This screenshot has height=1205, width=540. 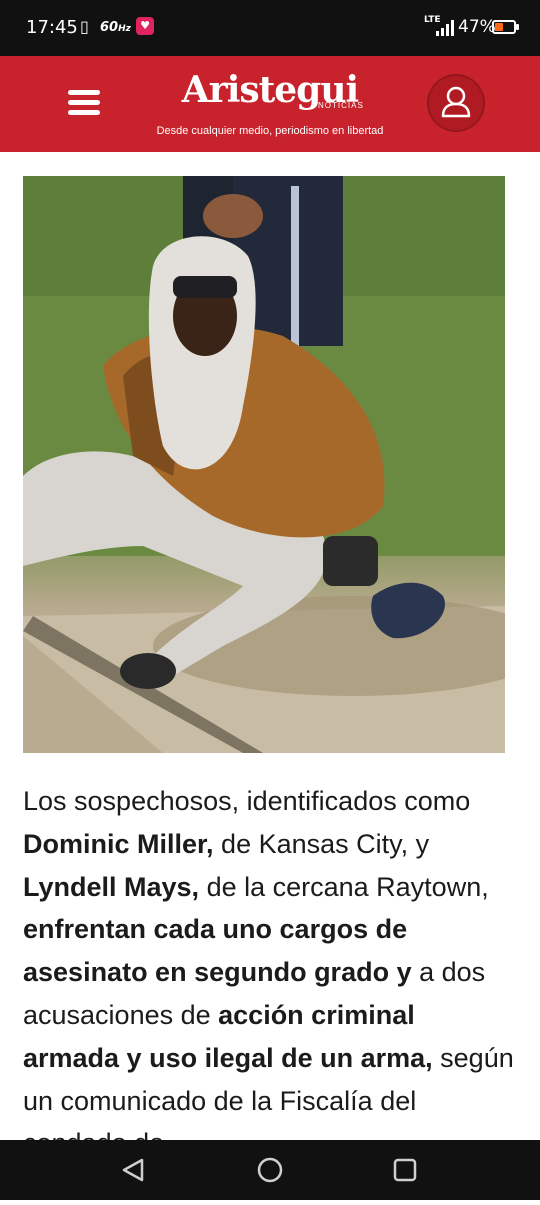 I want to click on battery-percent: 47%, so click(x=477, y=27).